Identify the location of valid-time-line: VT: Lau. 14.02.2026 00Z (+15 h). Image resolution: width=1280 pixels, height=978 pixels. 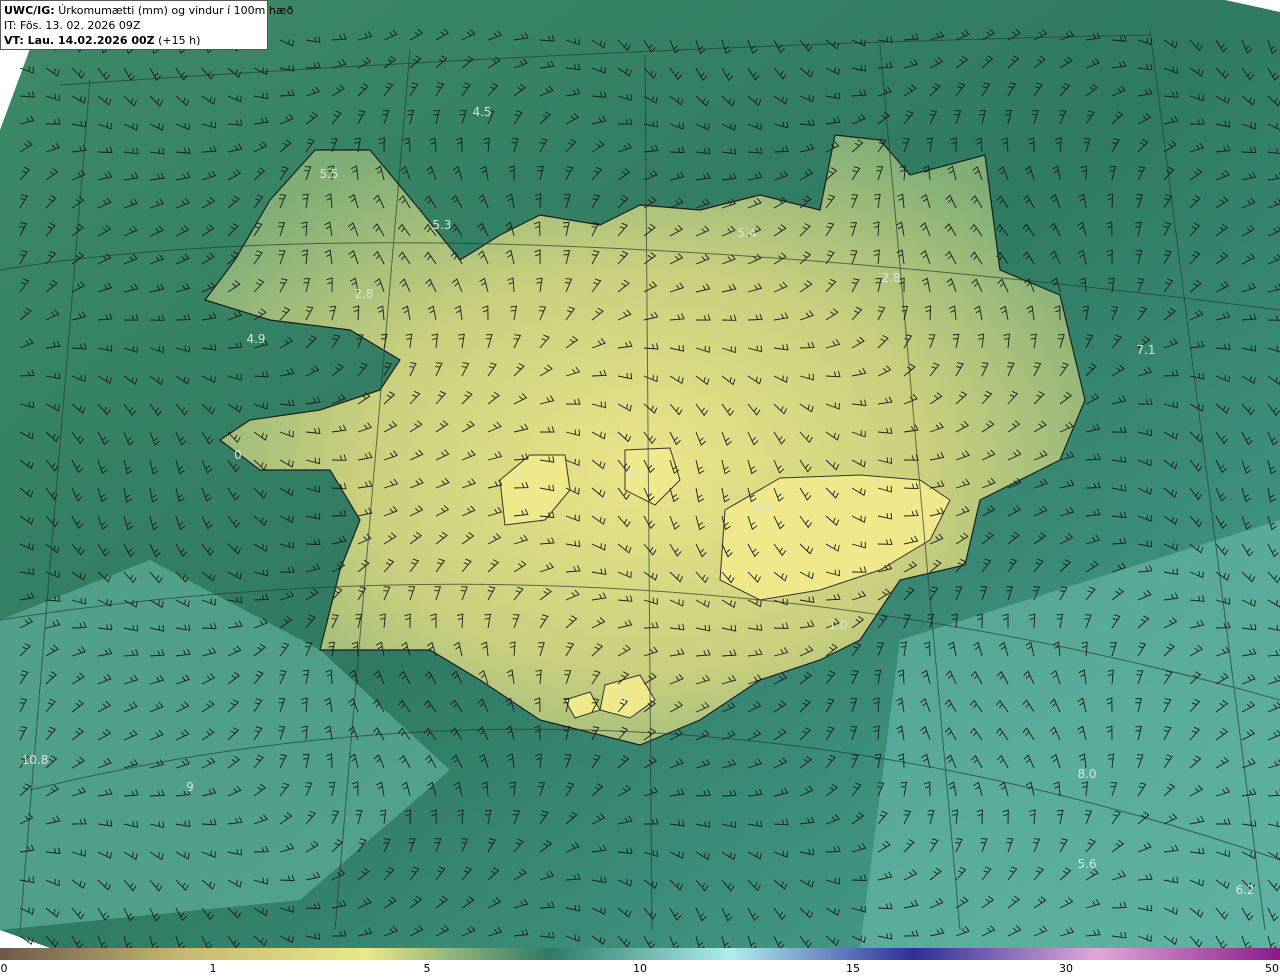
(134, 40).